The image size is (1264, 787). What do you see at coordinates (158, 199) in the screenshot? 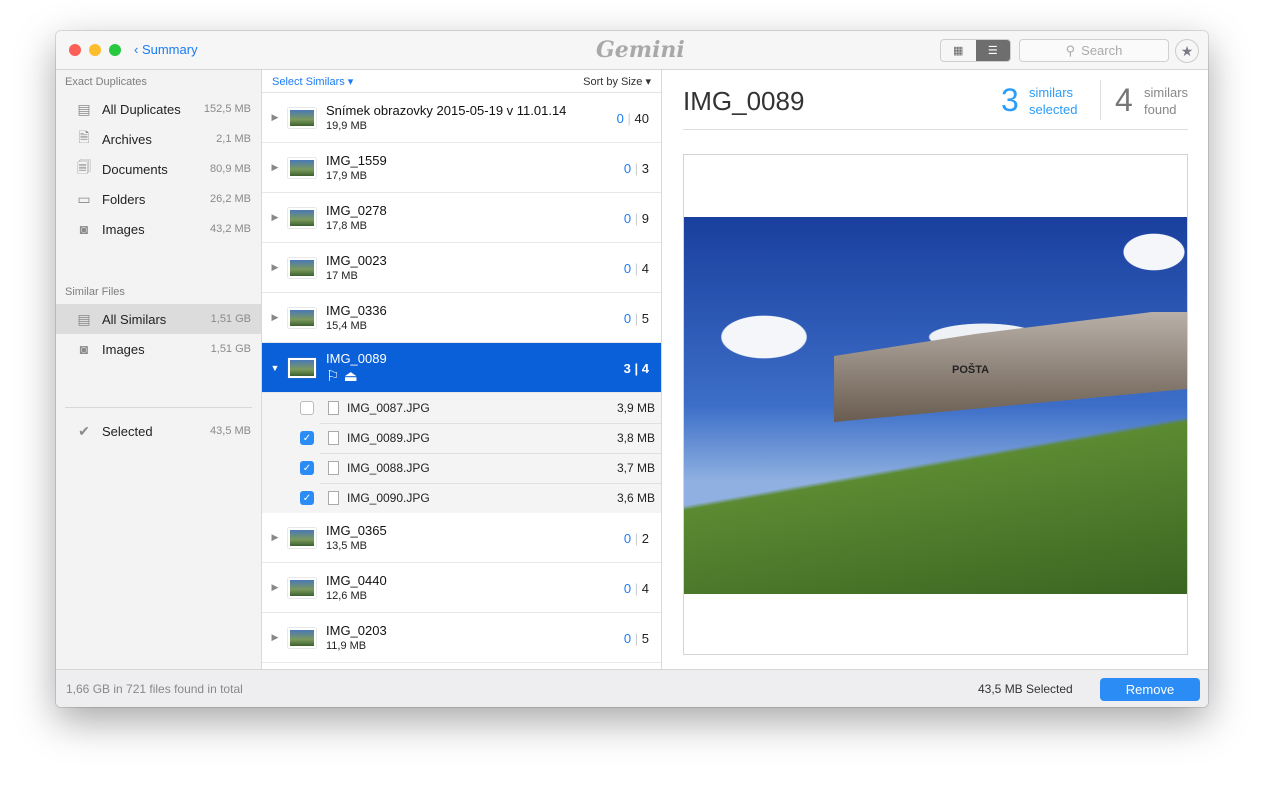
I see `sidebar-item-folders: ▭ Folders 26,2 MB` at bounding box center [158, 199].